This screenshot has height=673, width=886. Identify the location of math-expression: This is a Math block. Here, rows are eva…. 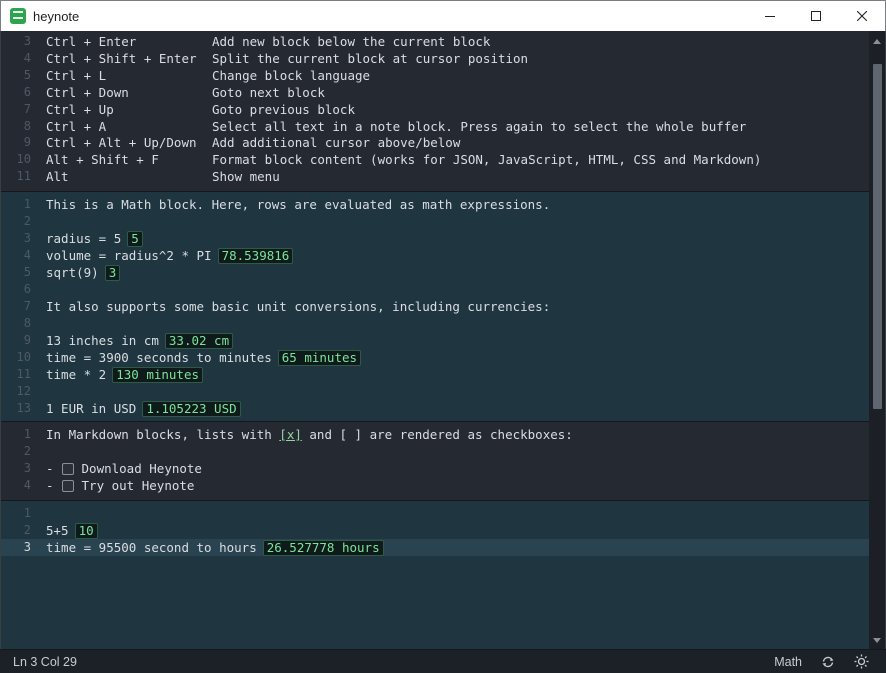
(298, 204).